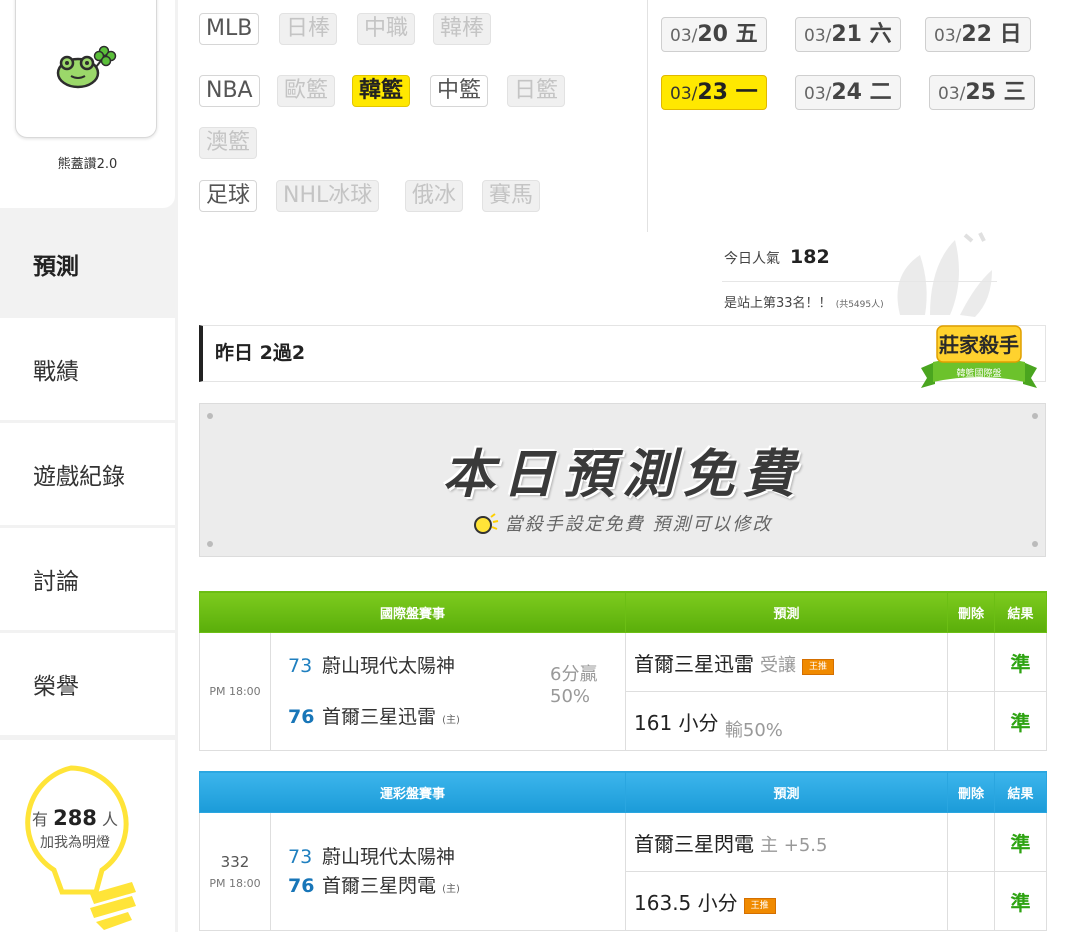  What do you see at coordinates (978, 373) in the screenshot?
I see `badge-sub: 韓籃國際盤` at bounding box center [978, 373].